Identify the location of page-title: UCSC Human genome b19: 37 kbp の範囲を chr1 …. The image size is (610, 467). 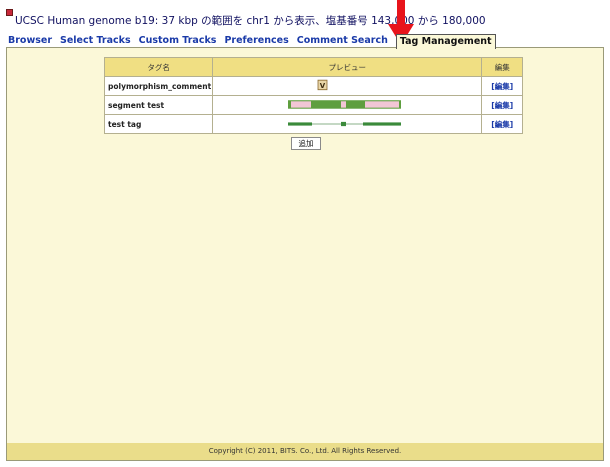
(250, 21).